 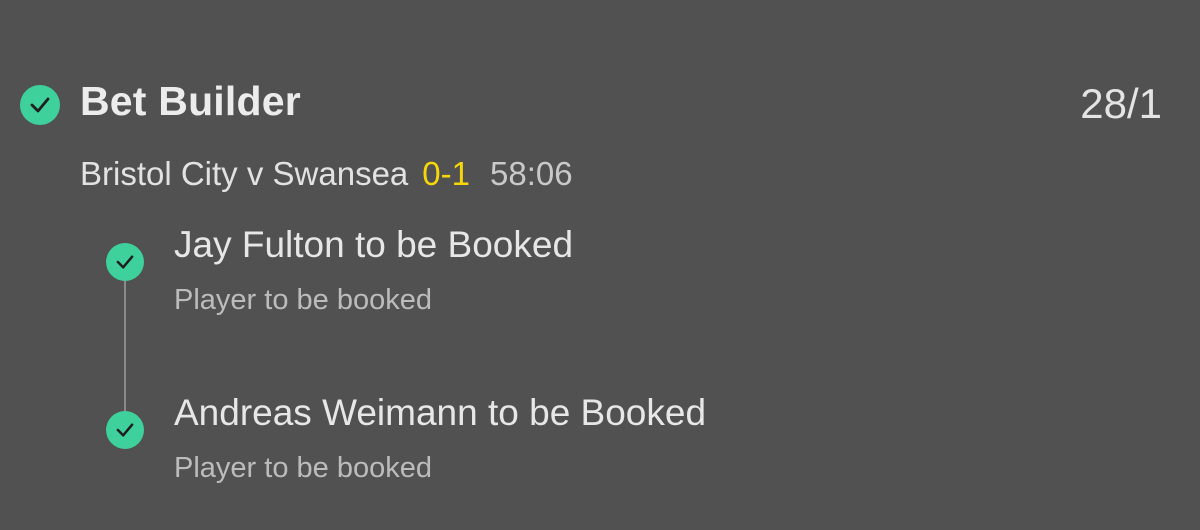 I want to click on selection-title: Andreas Weimann to be Booked, so click(x=440, y=412).